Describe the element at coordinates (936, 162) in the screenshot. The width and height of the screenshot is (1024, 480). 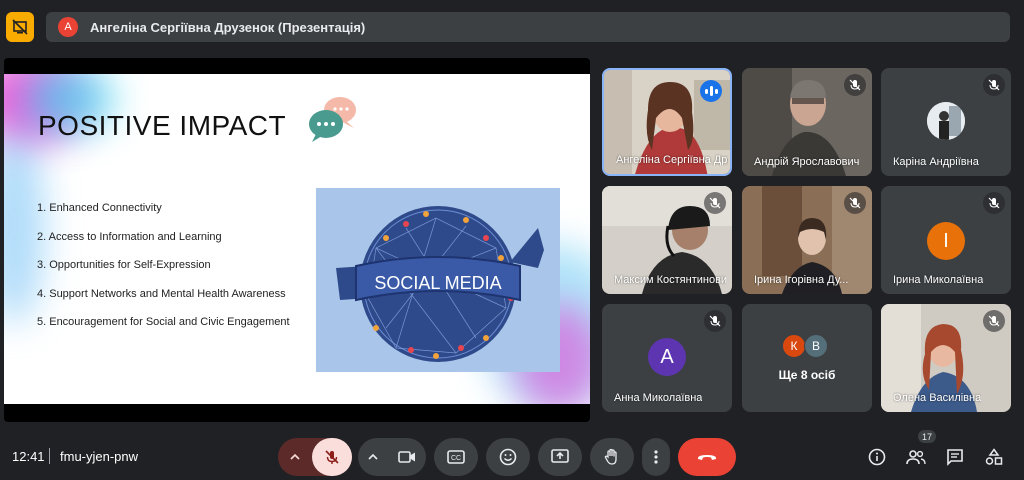
I see `participant-name: Каріна Андріївна` at that location.